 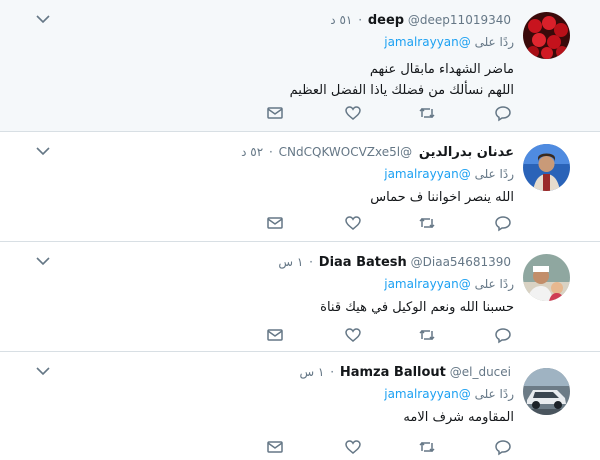 I want to click on flowers-avatar-icon, so click(x=546, y=35).